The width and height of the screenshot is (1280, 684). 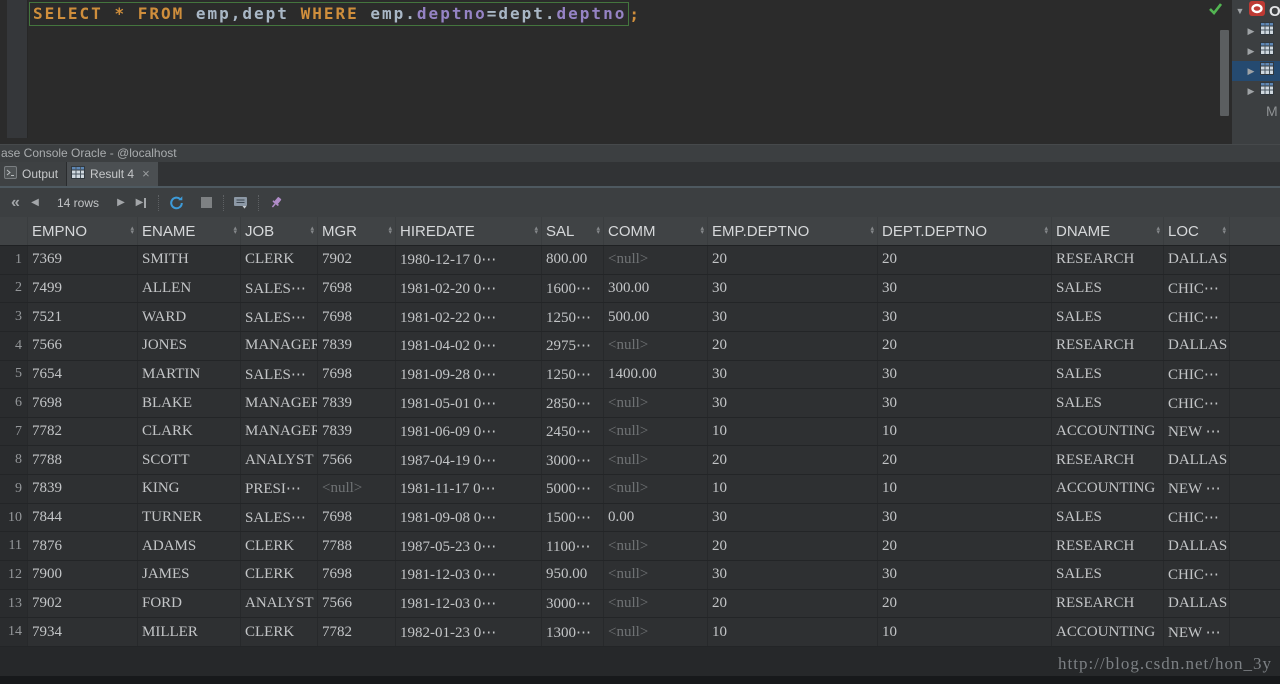 I want to click on cell: 7698, so click(x=357, y=575).